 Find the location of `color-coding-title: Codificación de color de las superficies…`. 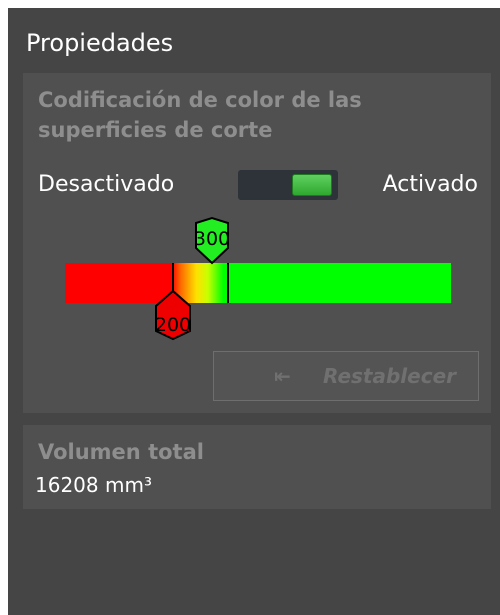

color-coding-title: Codificación de color de las superficies… is located at coordinates (200, 115).